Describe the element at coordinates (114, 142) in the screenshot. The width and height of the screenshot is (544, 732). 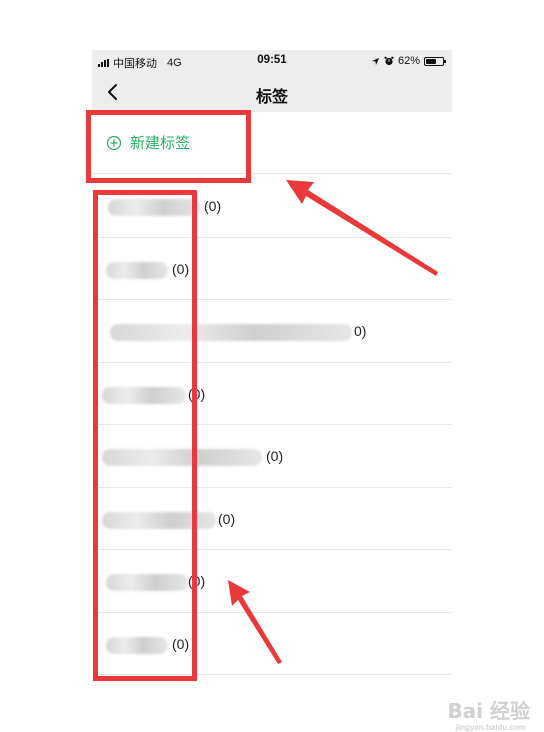
I see `plus-circle-icon` at that location.